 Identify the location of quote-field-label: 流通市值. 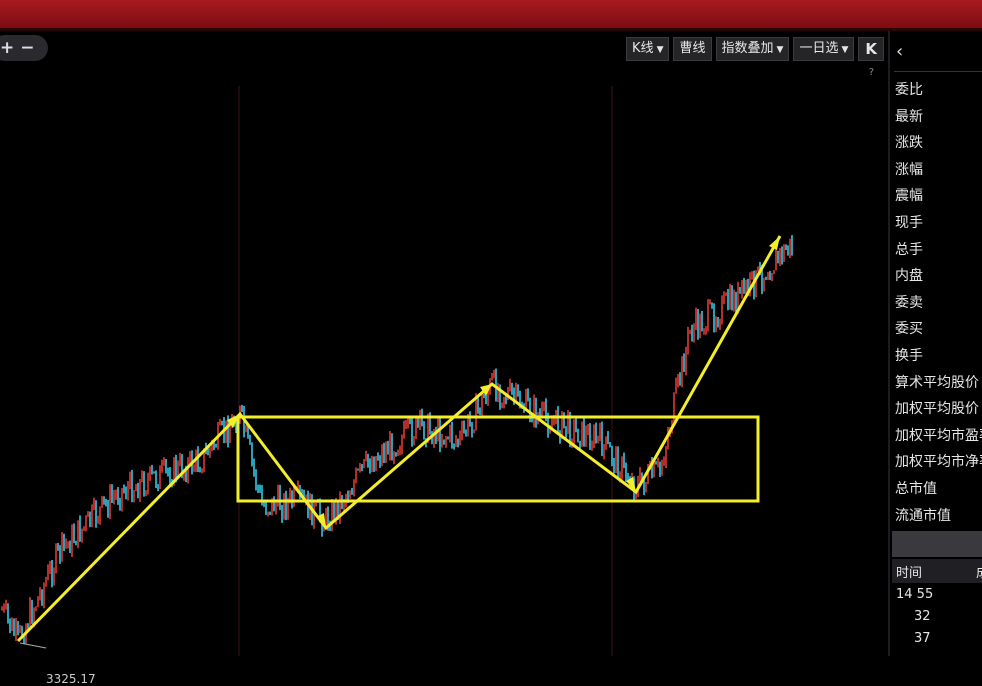
(923, 515).